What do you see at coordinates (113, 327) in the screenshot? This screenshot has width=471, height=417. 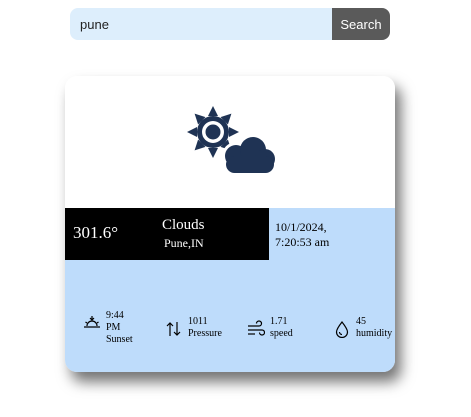 I see `sunset-period: PM` at bounding box center [113, 327].